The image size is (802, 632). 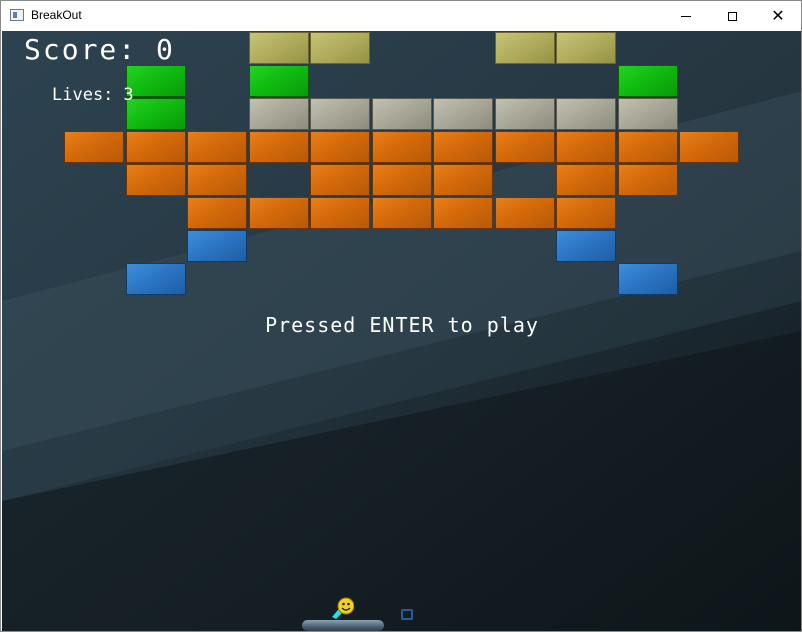 I want to click on close-icon: ✕, so click(x=778, y=15).